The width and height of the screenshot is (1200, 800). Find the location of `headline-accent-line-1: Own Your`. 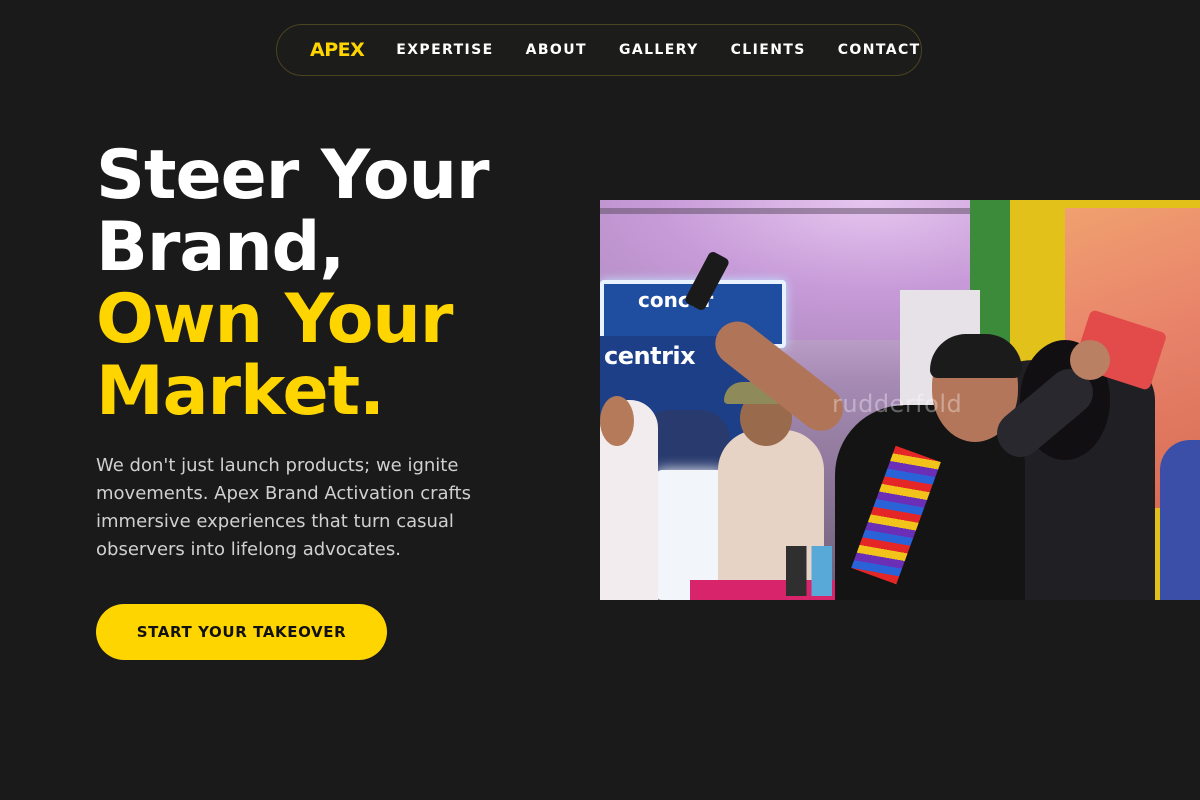

headline-accent-line-1: Own Your is located at coordinates (274, 319).